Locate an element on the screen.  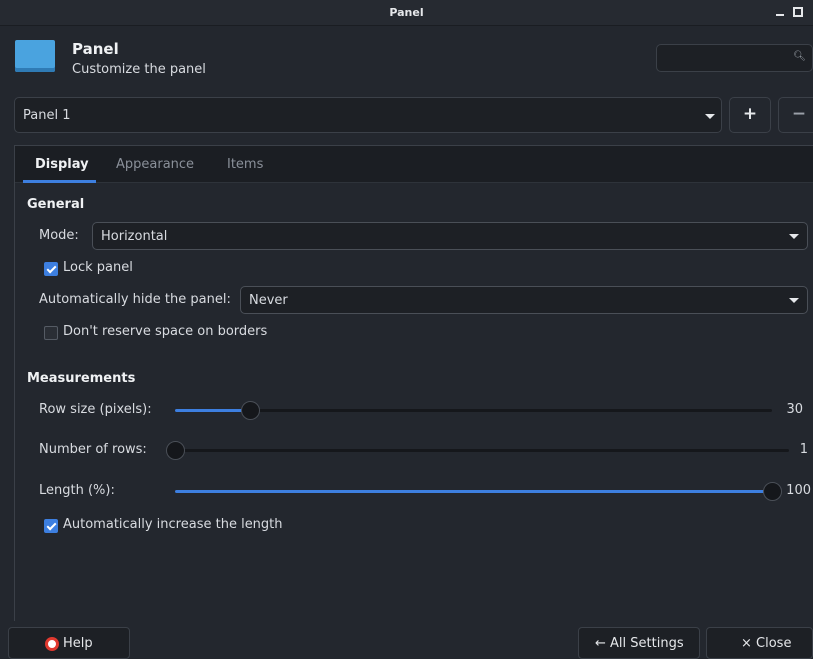
length-value: 100 is located at coordinates (798, 490).